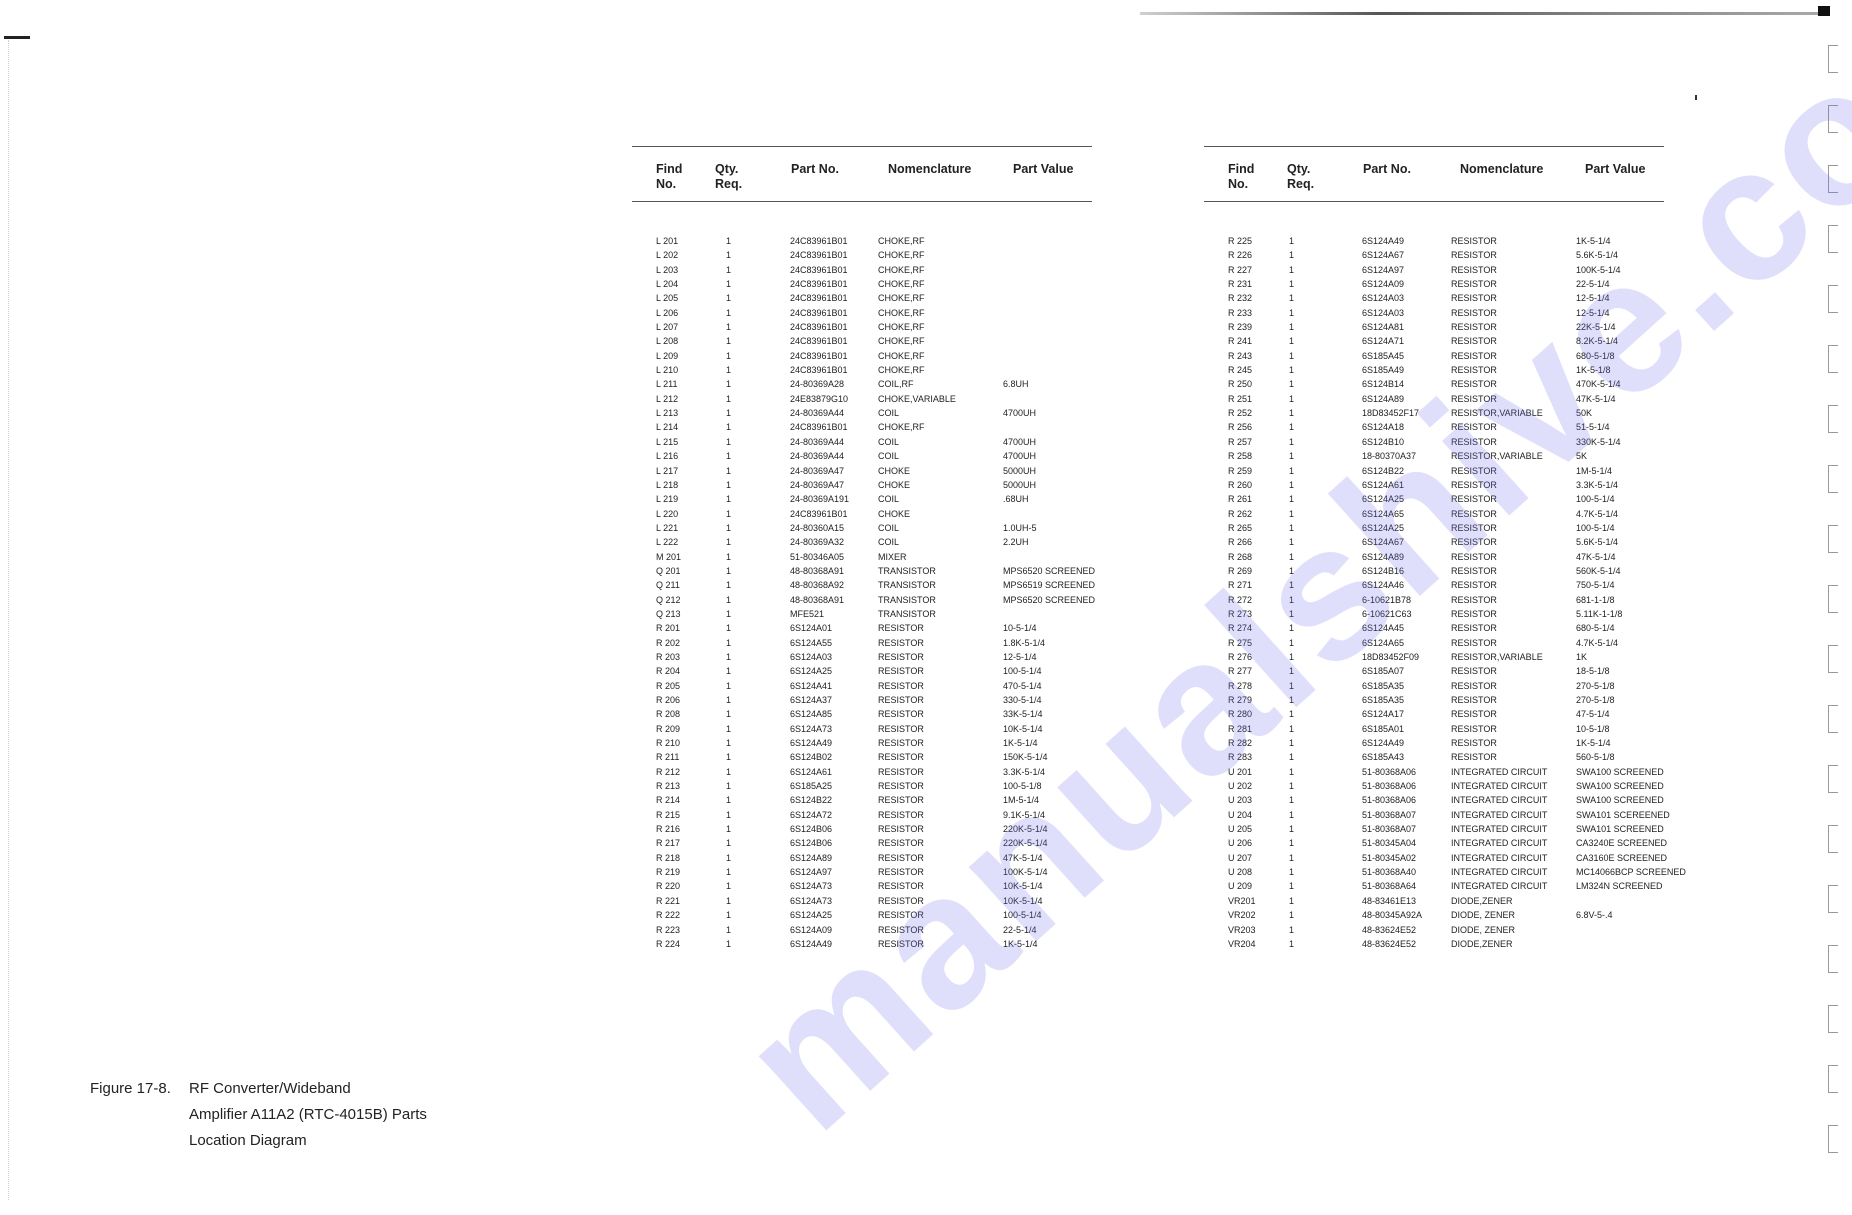 This screenshot has width=1852, height=1215. What do you see at coordinates (1240, 814) in the screenshot?
I see `cell-find-no: U 204` at bounding box center [1240, 814].